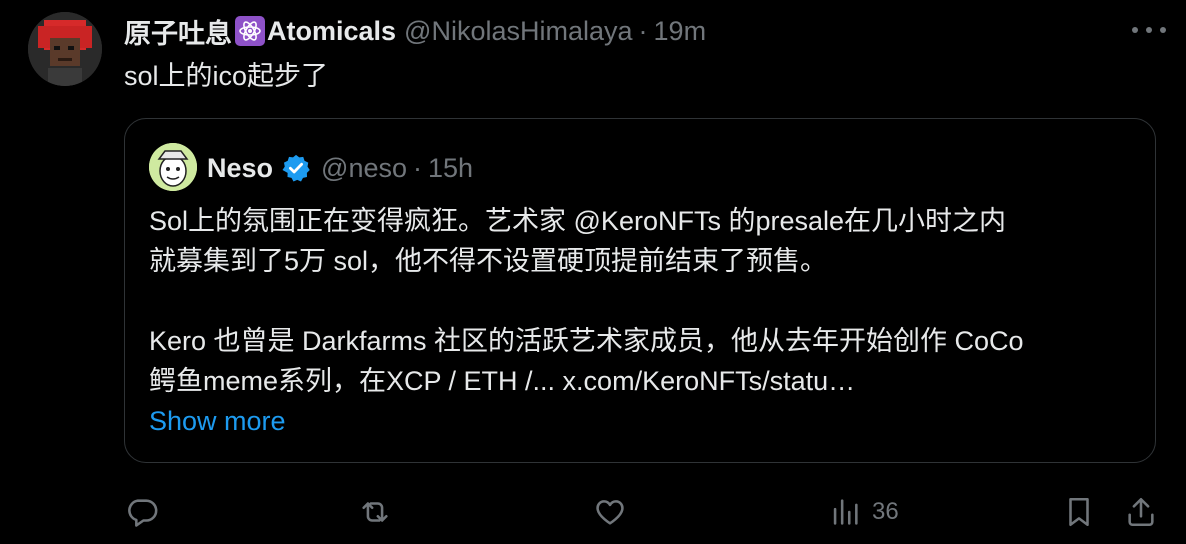 The image size is (1186, 544). What do you see at coordinates (863, 512) in the screenshot?
I see `views-button: 36` at bounding box center [863, 512].